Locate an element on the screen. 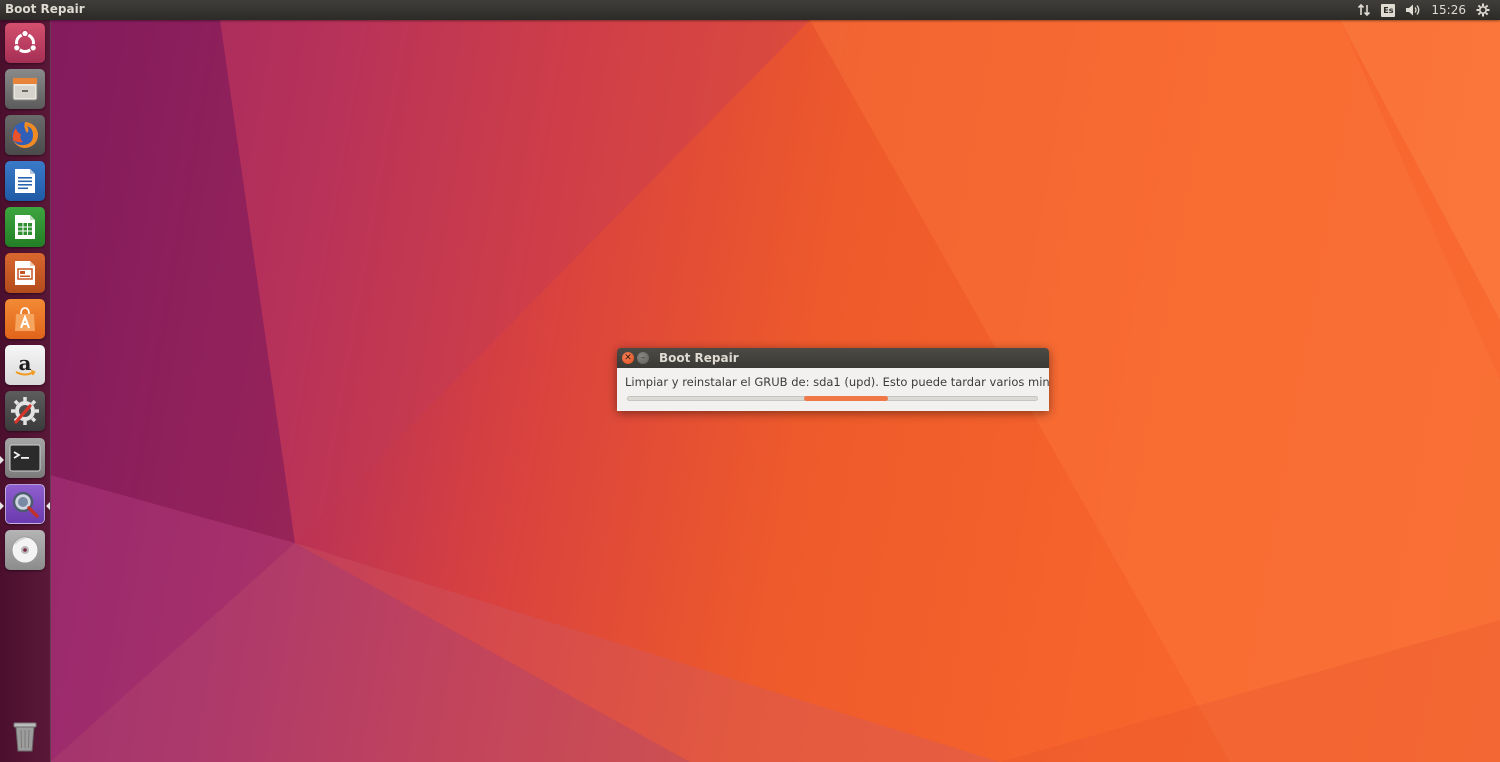 The width and height of the screenshot is (1500, 762). launcher-item-amazon: a is located at coordinates (25, 365).